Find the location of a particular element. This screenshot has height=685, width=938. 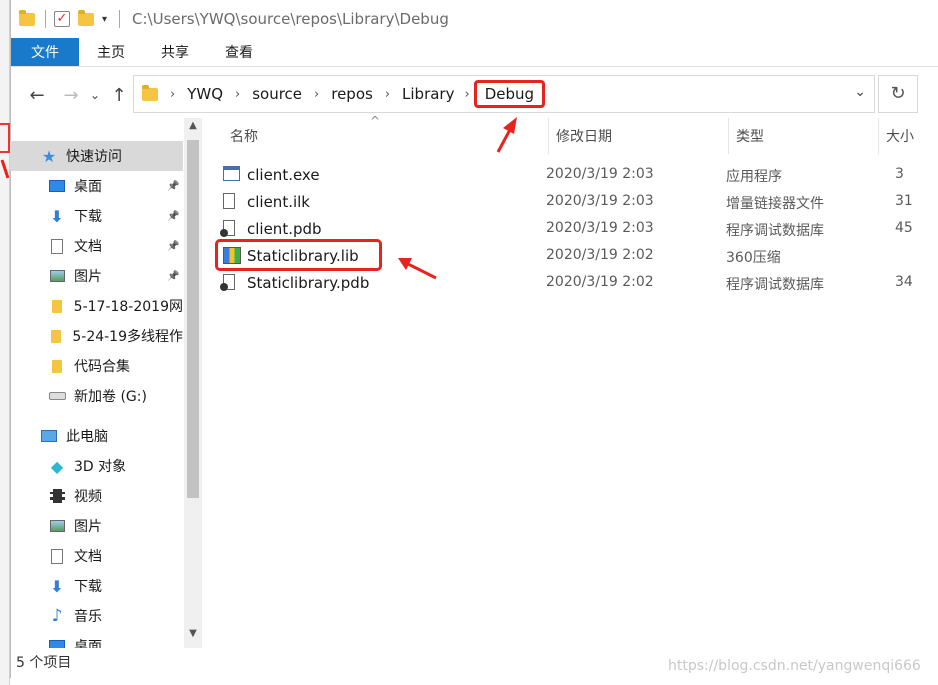

file-size: 3 is located at coordinates (899, 174).